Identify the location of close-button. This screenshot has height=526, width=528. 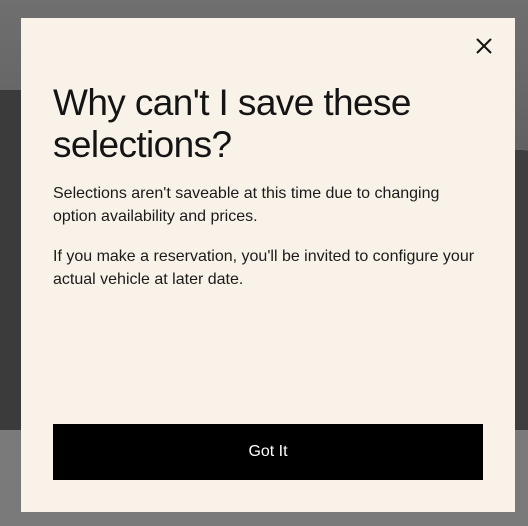
(484, 46).